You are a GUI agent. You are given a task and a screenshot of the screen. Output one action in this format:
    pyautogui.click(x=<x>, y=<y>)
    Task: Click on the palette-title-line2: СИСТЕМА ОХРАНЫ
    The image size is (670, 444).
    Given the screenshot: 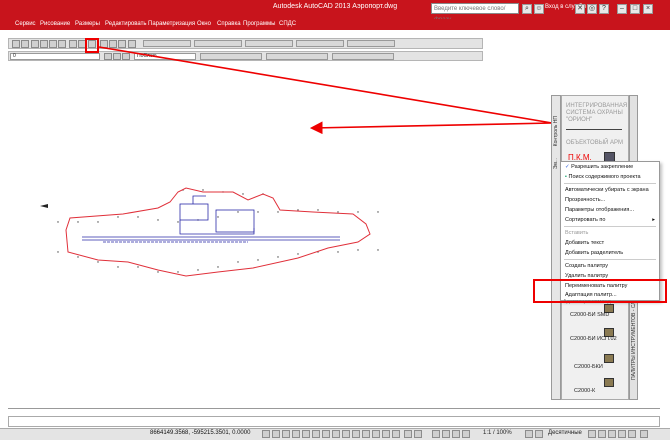 What is the action you would take?
    pyautogui.click(x=594, y=113)
    